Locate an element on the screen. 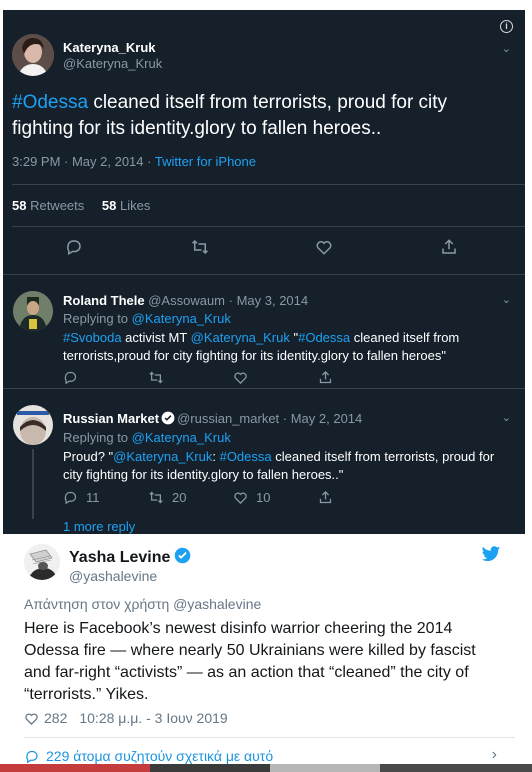 The width and height of the screenshot is (532, 772). author-name: Yasha Levine is located at coordinates (131, 557).